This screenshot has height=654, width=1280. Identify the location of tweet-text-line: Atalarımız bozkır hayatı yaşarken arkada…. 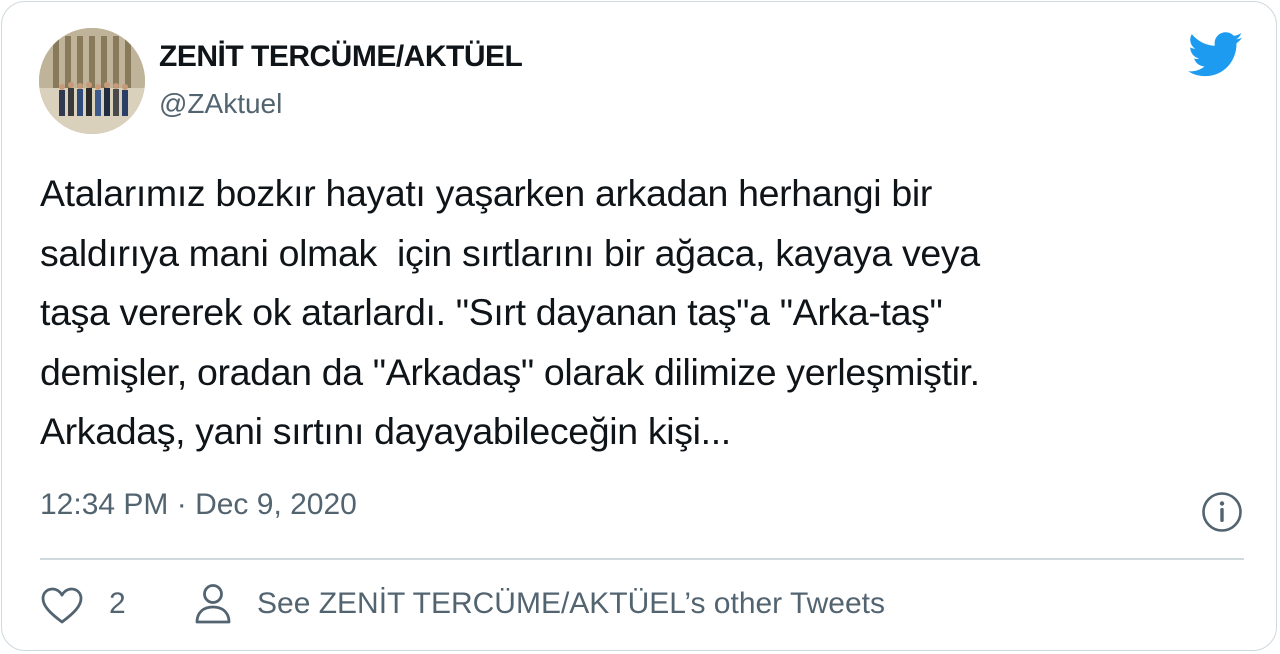
(486, 193).